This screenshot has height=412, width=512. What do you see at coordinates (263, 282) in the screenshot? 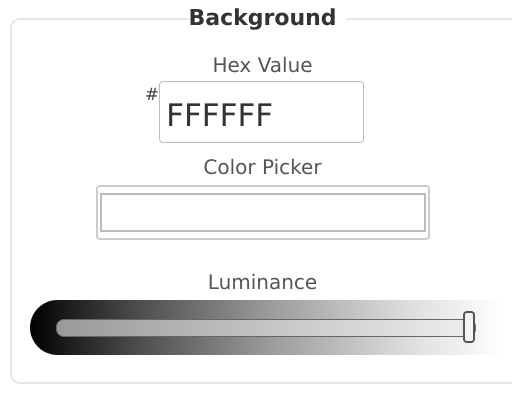
I see `luminance-label: Luminance` at bounding box center [263, 282].